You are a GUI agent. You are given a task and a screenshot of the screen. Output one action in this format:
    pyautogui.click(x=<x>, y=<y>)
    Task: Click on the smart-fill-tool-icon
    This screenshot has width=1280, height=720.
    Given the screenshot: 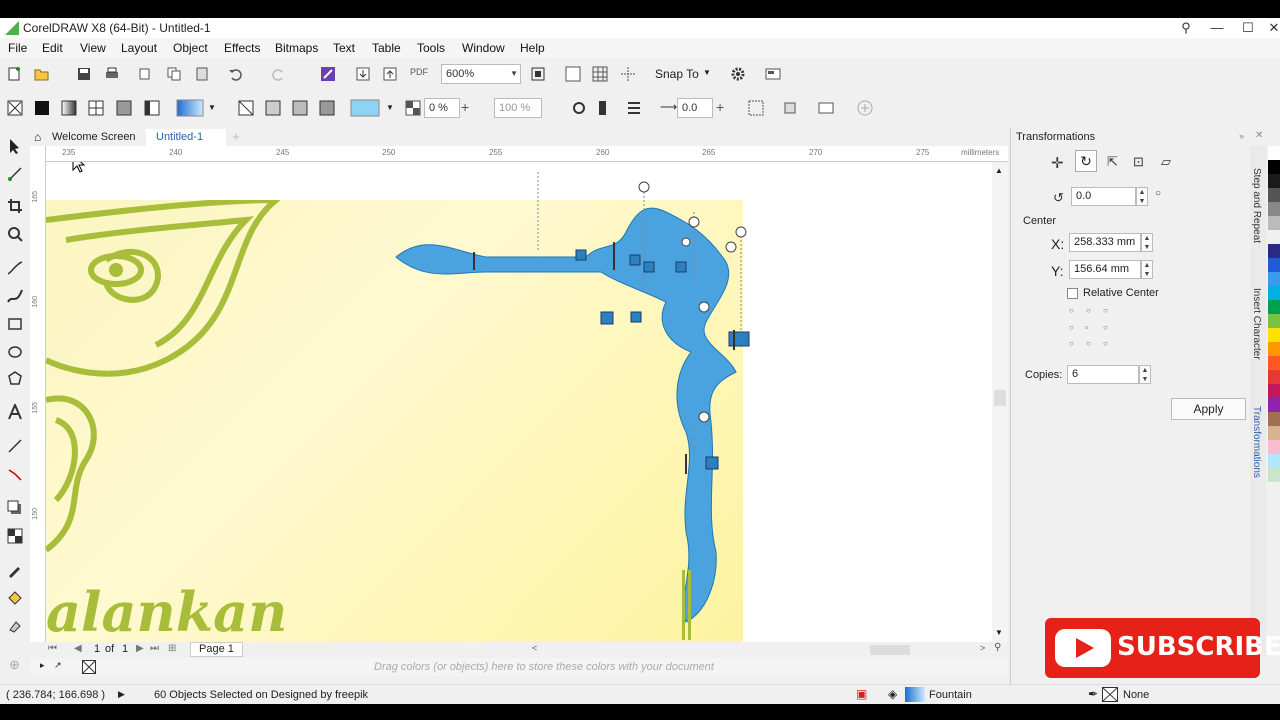 What is the action you would take?
    pyautogui.click(x=15, y=626)
    